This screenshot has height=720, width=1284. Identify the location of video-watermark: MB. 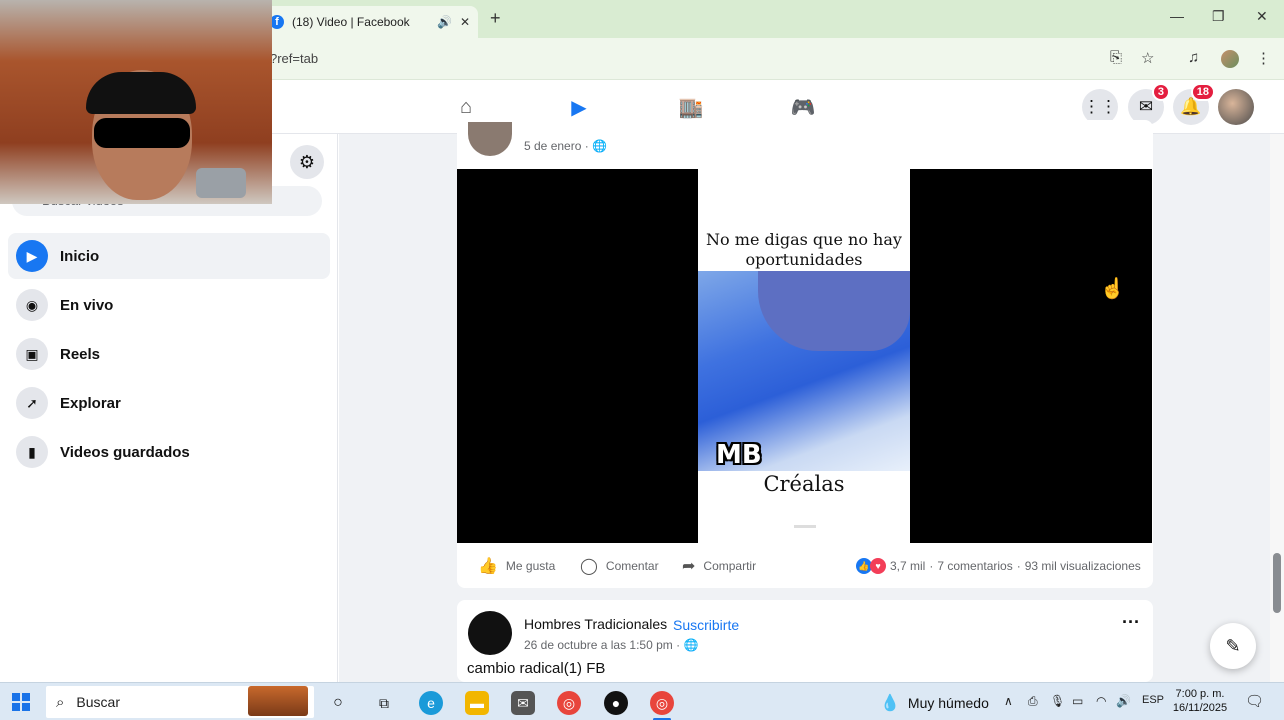
(739, 455).